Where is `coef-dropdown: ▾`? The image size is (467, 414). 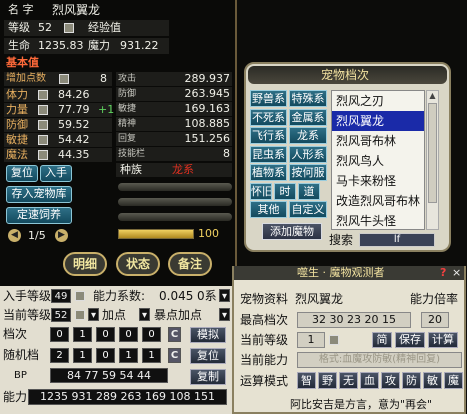
coef-dropdown: ▾ is located at coordinates (224, 295).